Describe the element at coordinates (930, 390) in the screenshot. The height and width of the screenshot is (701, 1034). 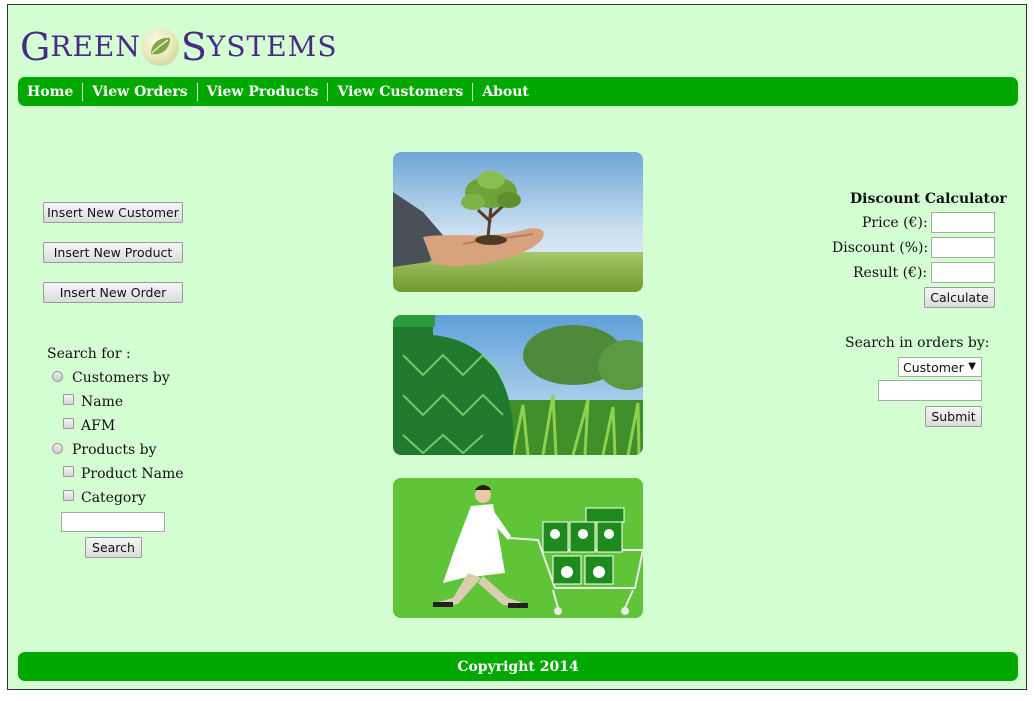
I see `orders-search-input` at that location.